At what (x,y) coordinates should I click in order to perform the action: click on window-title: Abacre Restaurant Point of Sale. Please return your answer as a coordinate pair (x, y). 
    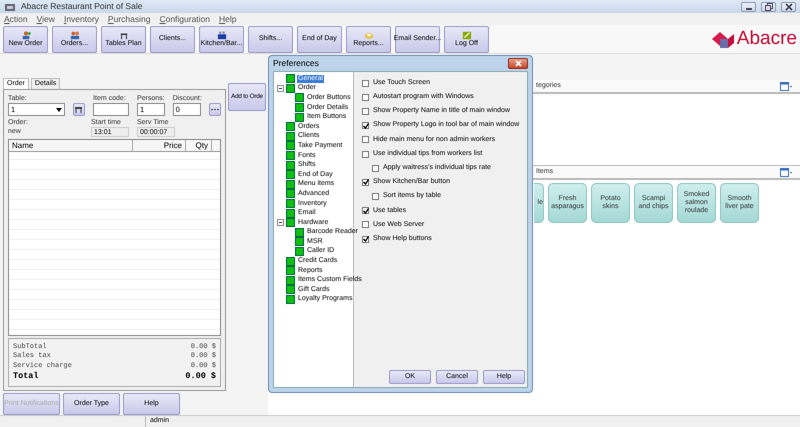
    Looking at the image, I should click on (82, 6).